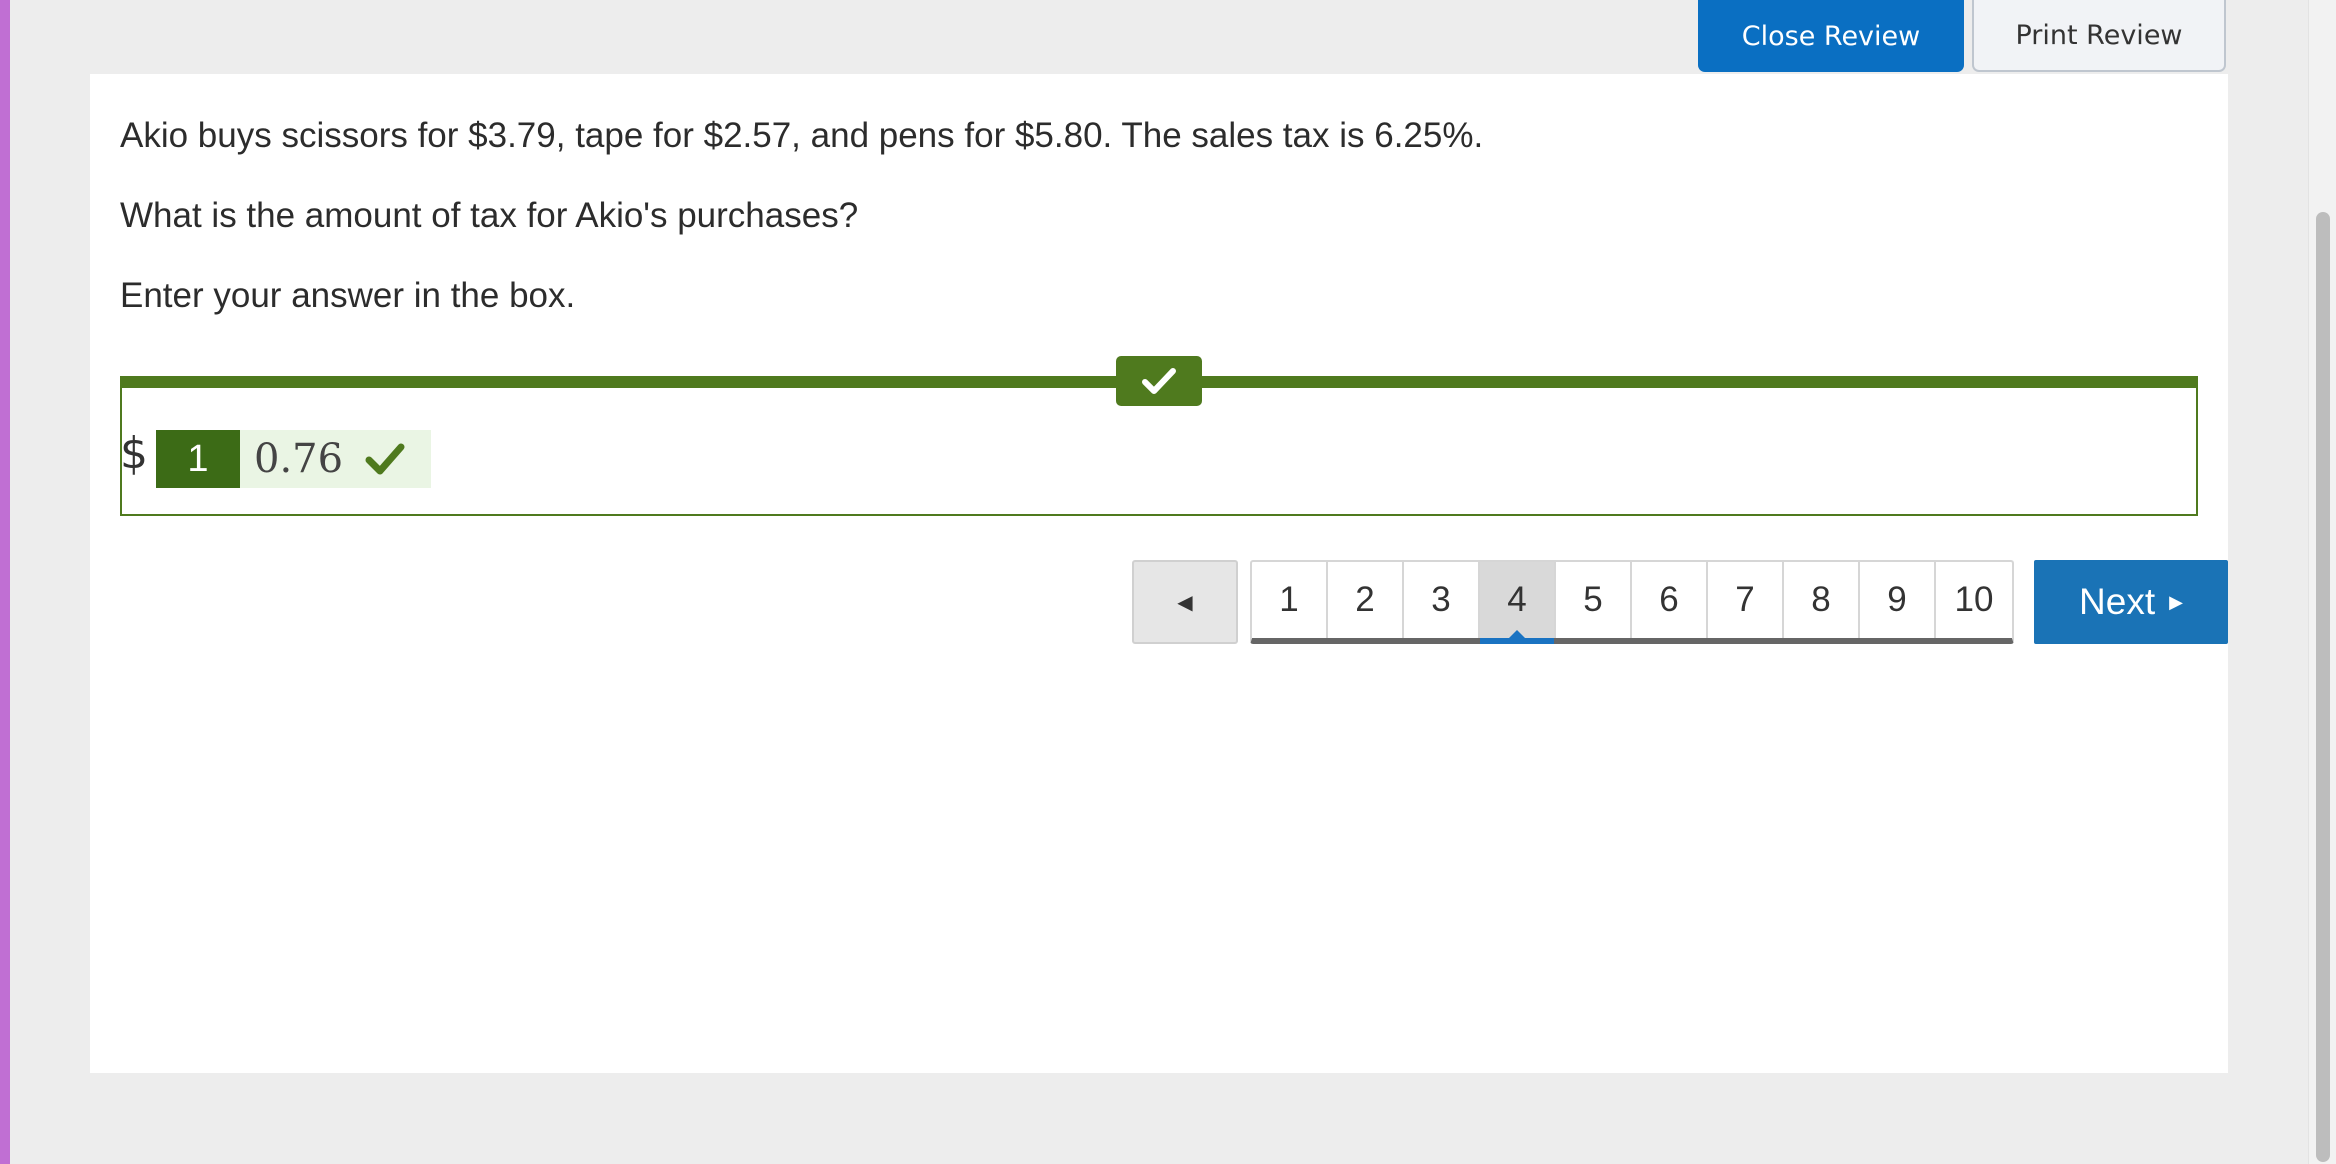 The width and height of the screenshot is (2336, 1164). What do you see at coordinates (1670, 600) in the screenshot?
I see `page-button-6: 6` at bounding box center [1670, 600].